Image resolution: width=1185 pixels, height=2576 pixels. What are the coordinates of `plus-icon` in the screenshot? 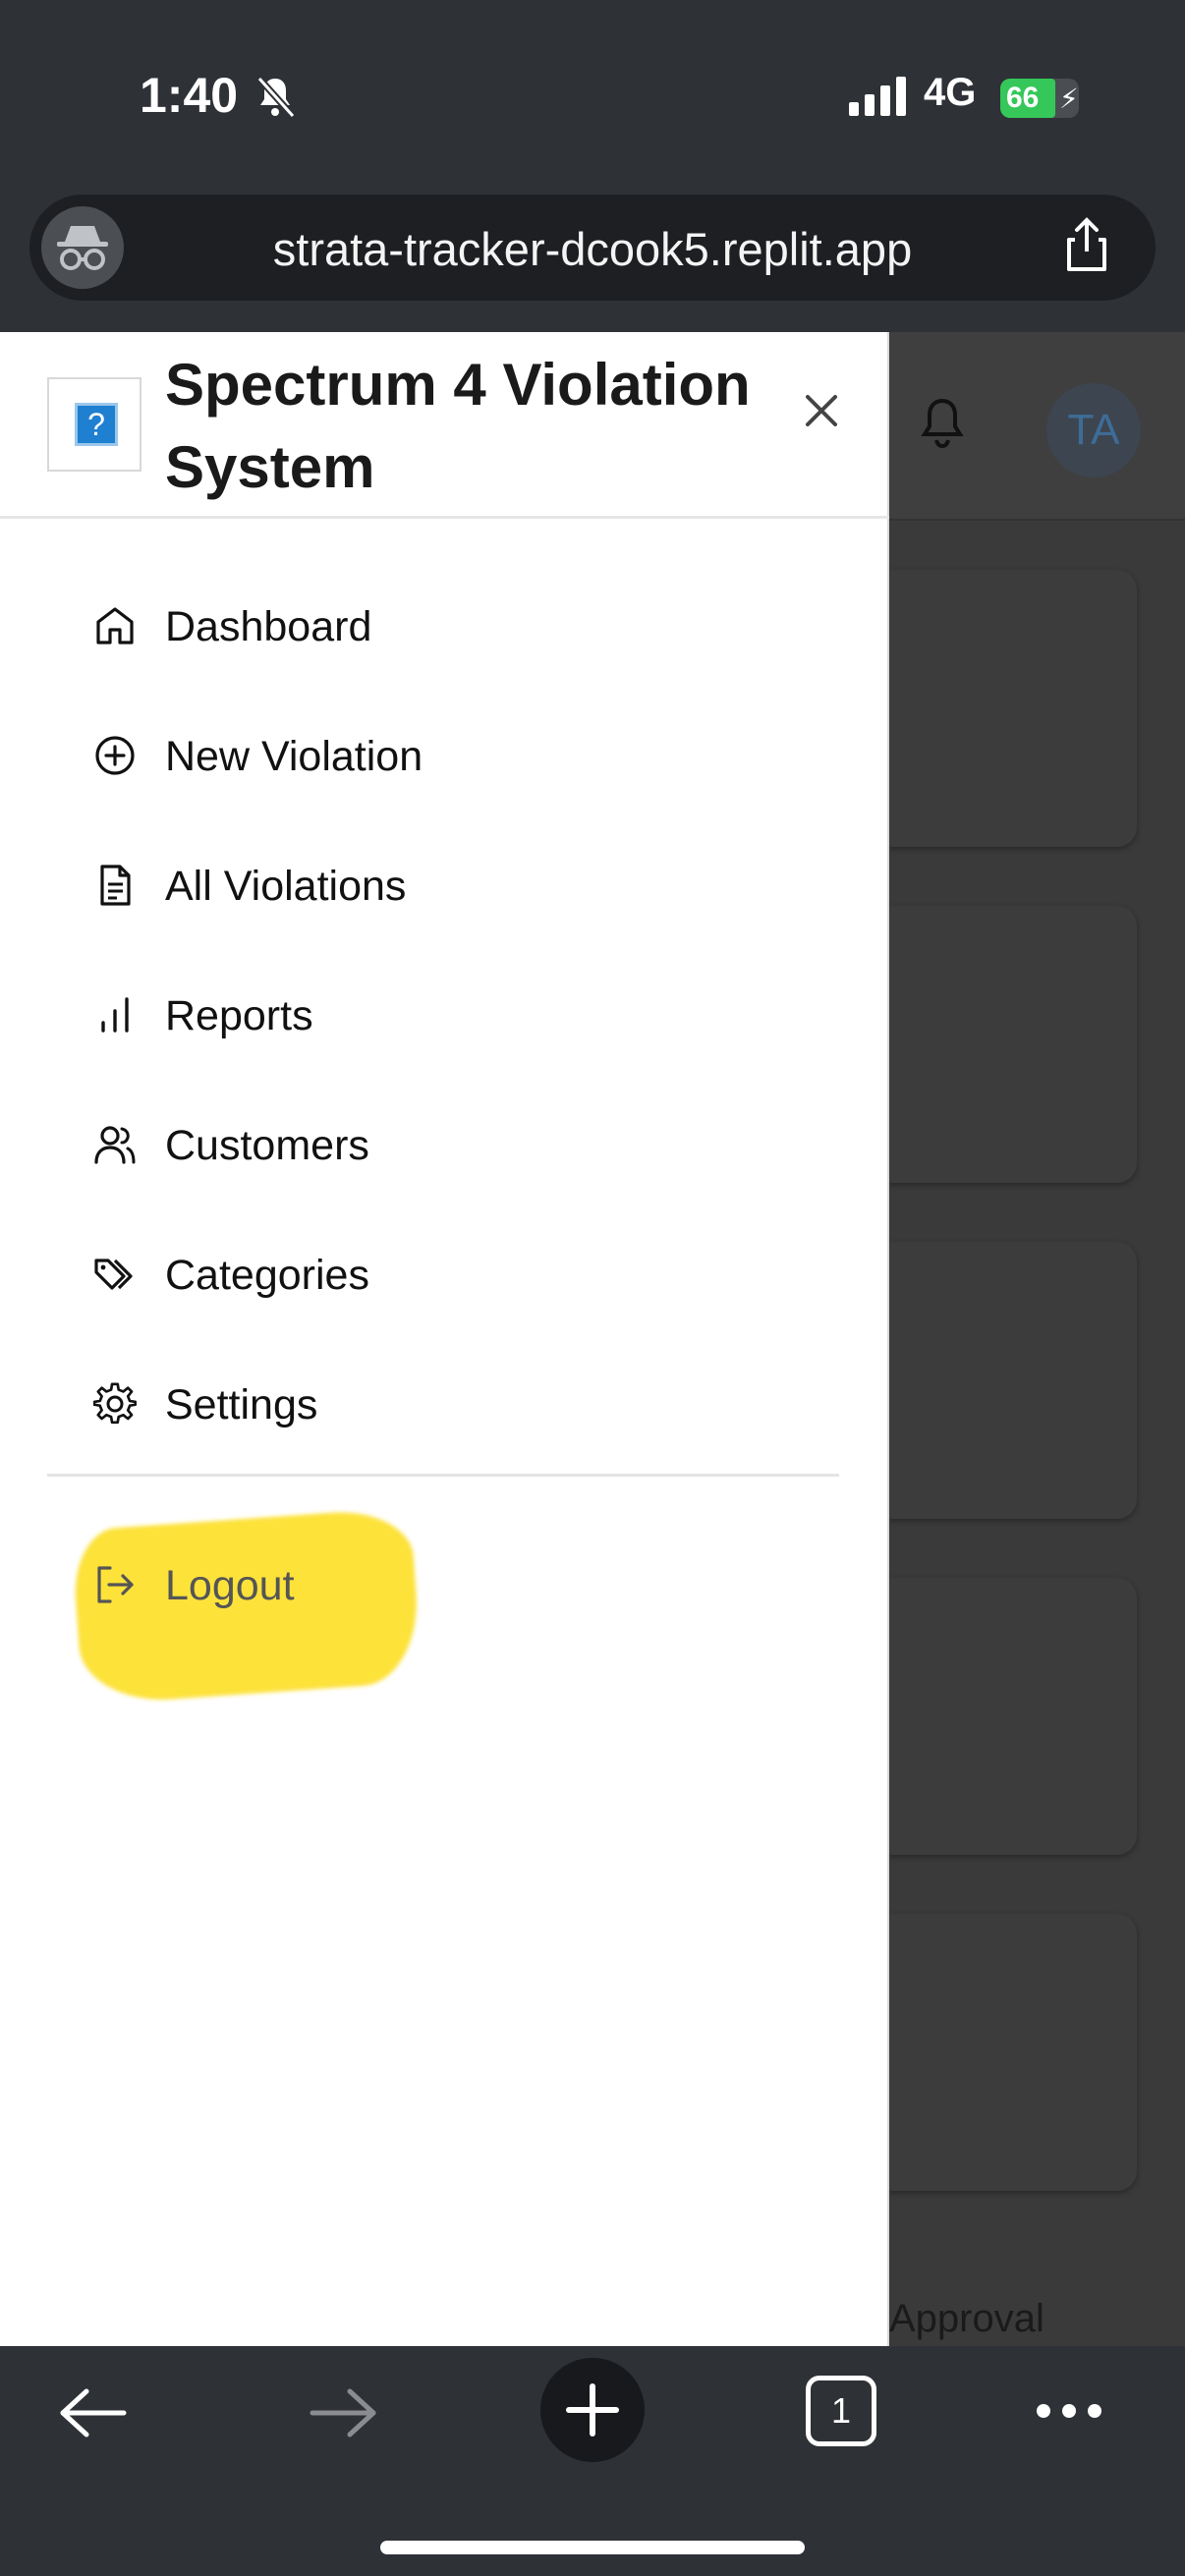 It's located at (592, 2409).